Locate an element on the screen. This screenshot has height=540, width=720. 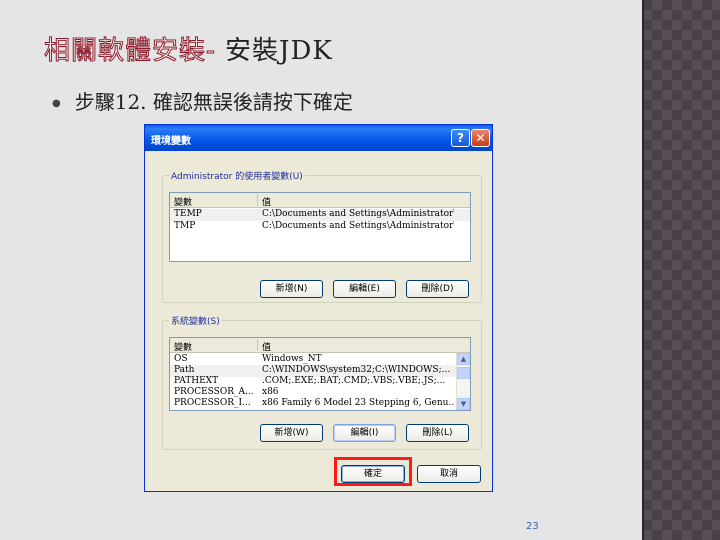
user-variables-header: 變數 值 is located at coordinates (320, 200).